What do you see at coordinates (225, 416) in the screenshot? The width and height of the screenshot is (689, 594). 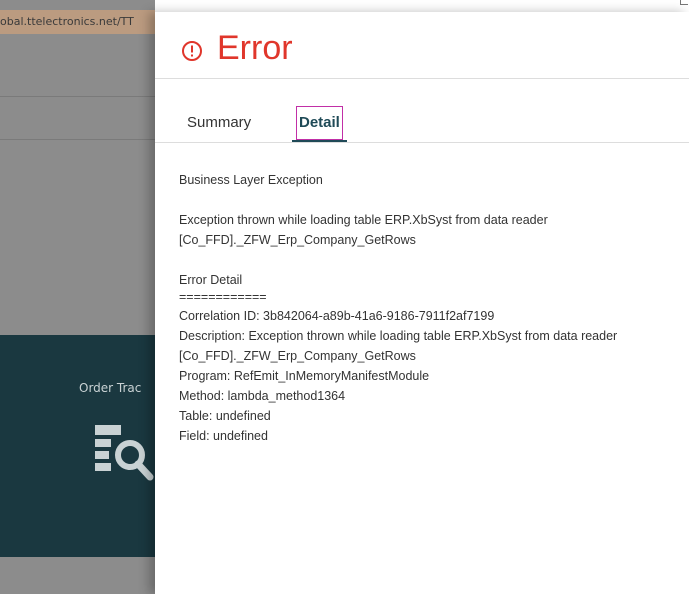 I see `detail-line: Table: undefined` at bounding box center [225, 416].